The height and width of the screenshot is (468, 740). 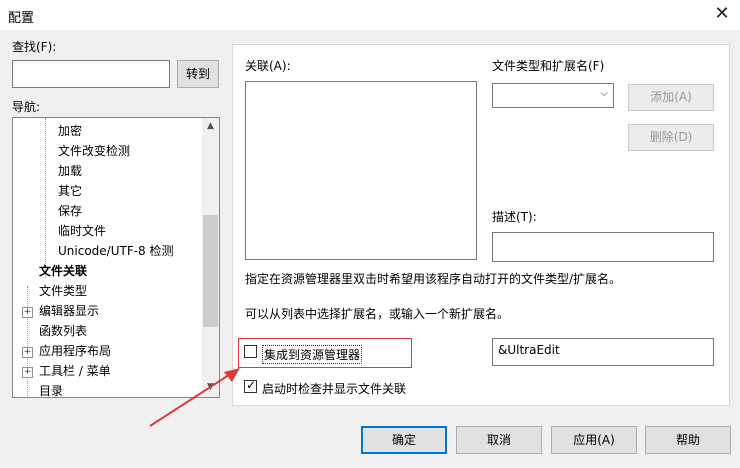 I want to click on close-icon: ✕, so click(x=722, y=14).